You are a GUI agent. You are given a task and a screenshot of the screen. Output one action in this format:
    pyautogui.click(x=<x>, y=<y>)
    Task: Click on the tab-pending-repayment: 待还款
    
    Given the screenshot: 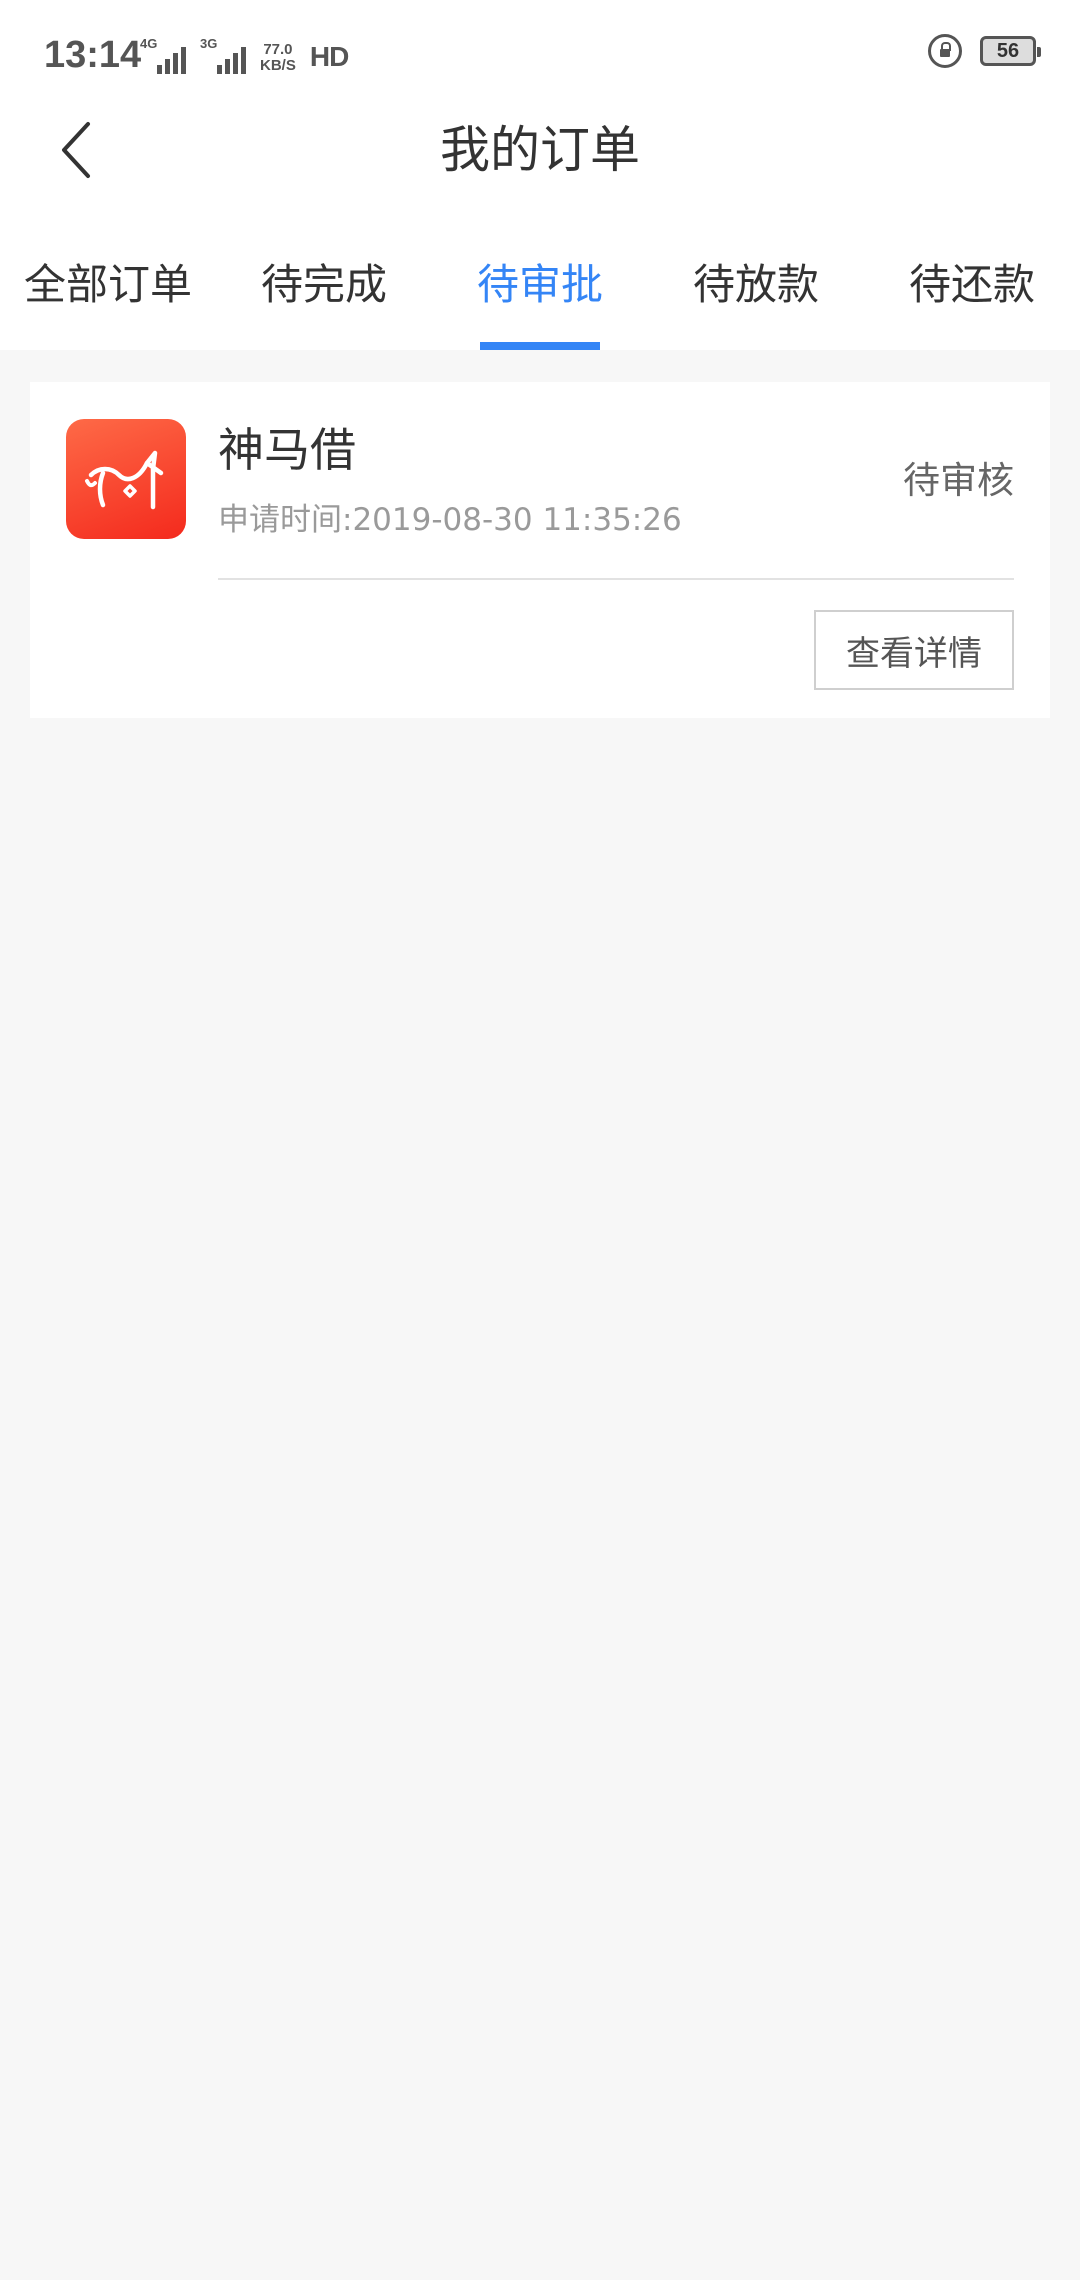 What is the action you would take?
    pyautogui.click(x=972, y=275)
    